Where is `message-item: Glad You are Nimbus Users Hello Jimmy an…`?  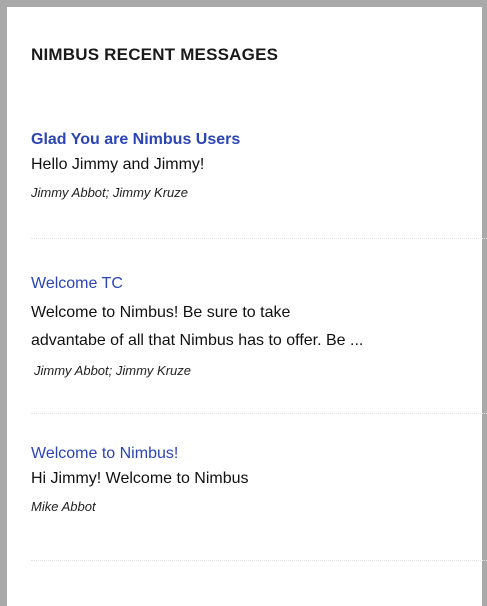 message-item: Glad You are Nimbus Users Hello Jimmy an… is located at coordinates (259, 165).